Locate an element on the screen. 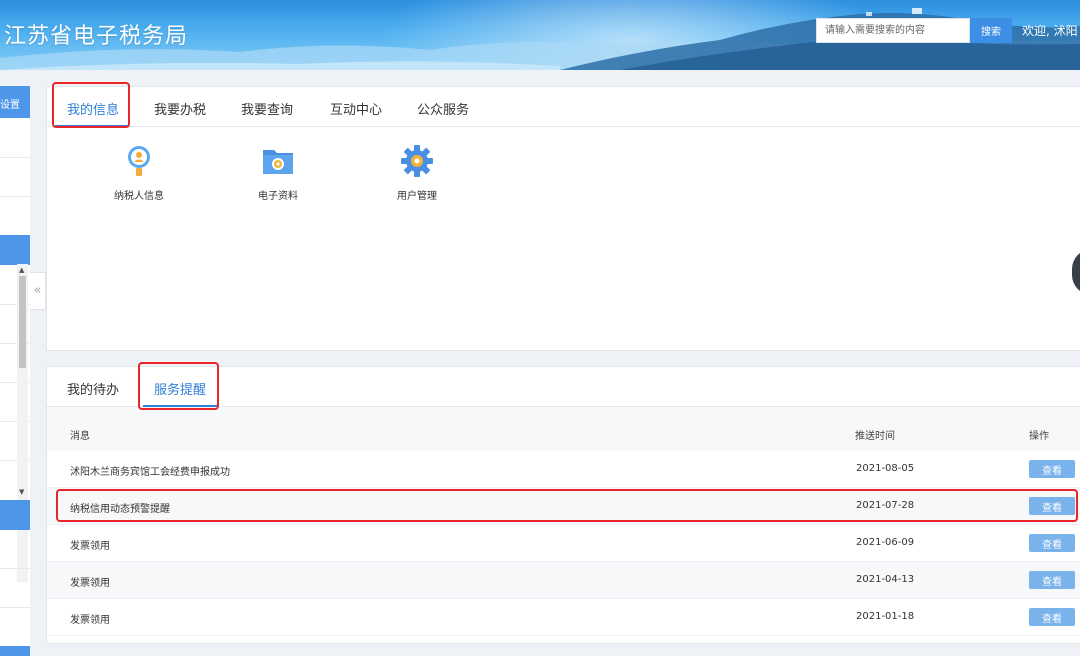  scroll-up-arrow-icon: ▲ is located at coordinates (21, 270).